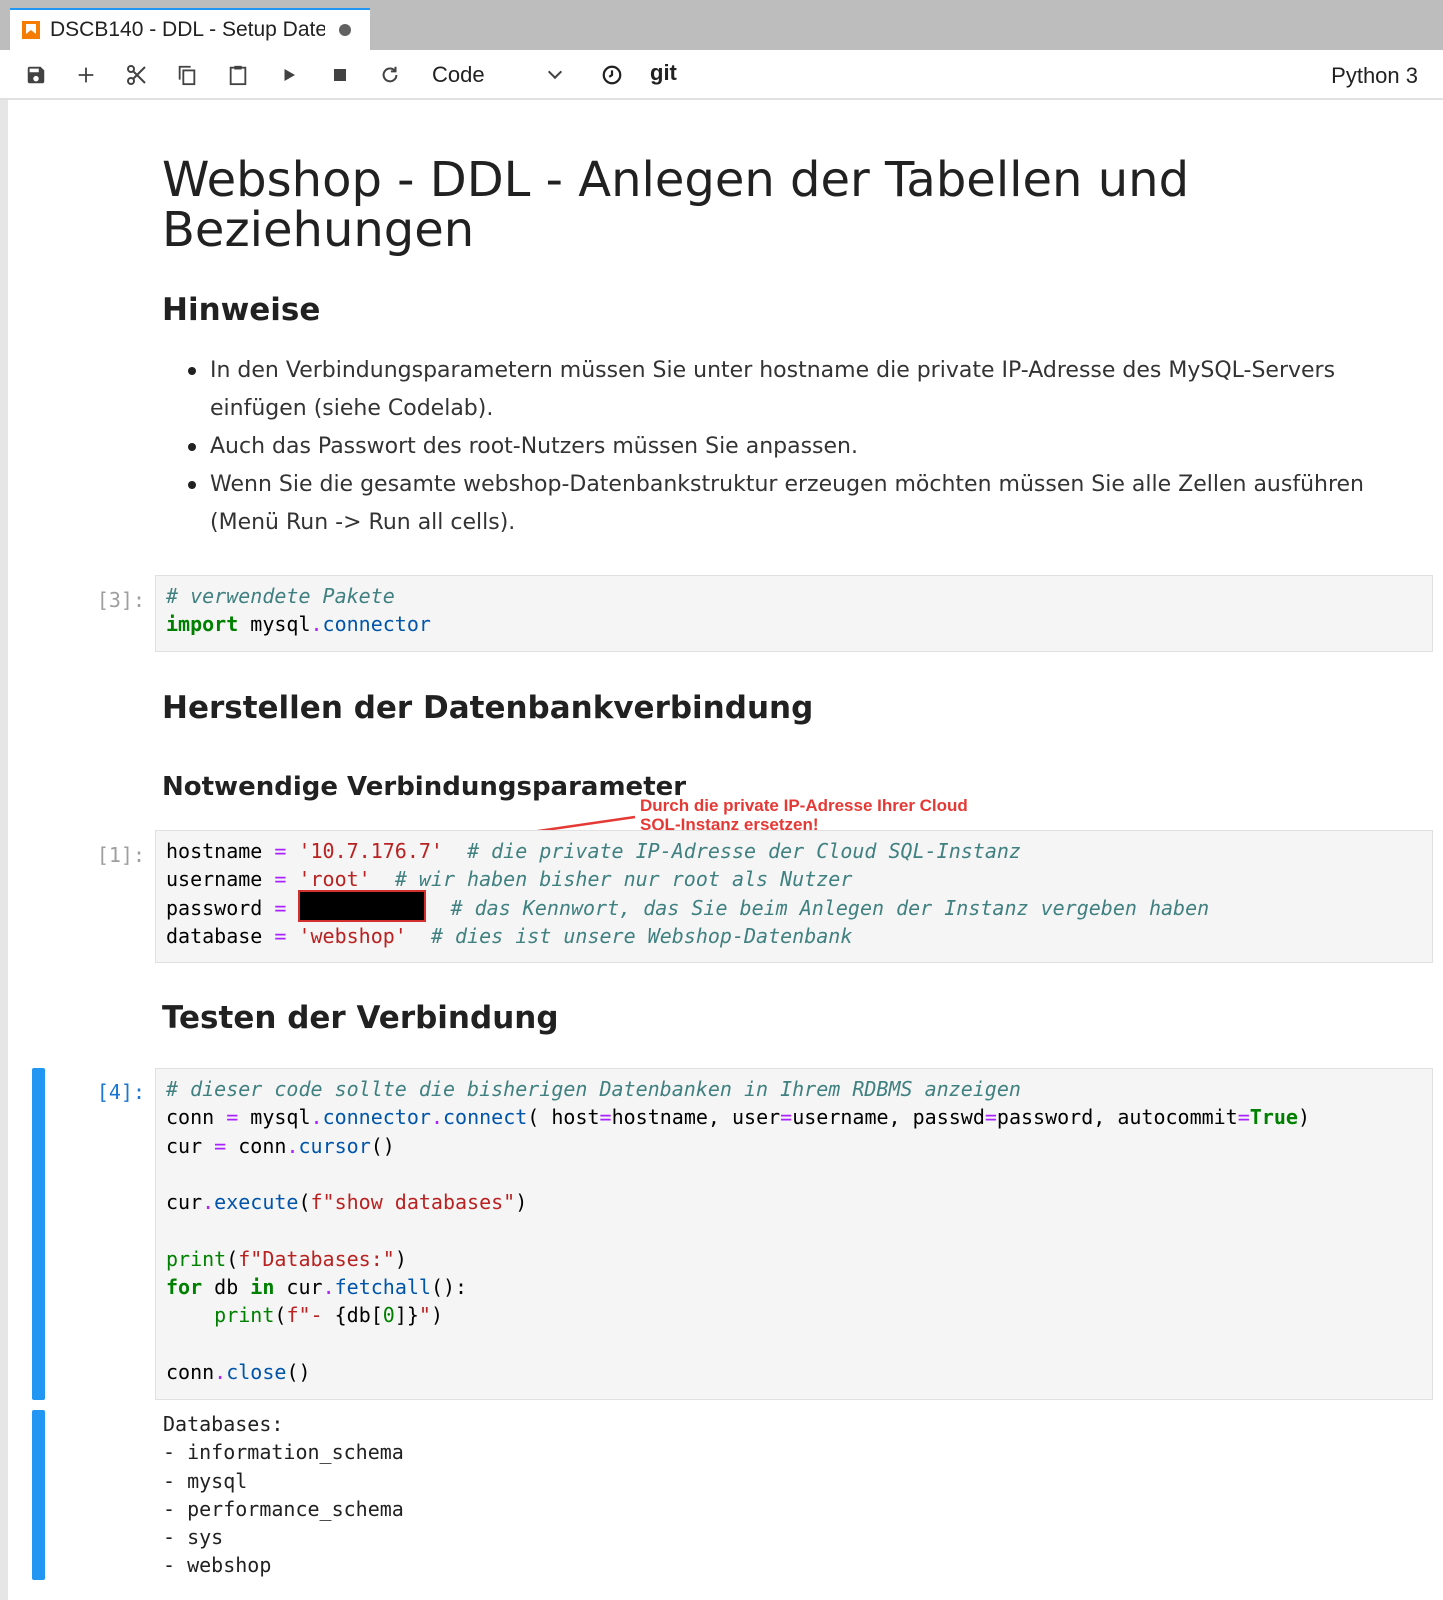 This screenshot has height=1600, width=1443. What do you see at coordinates (38, 1495) in the screenshot?
I see `output-selection-bar` at bounding box center [38, 1495].